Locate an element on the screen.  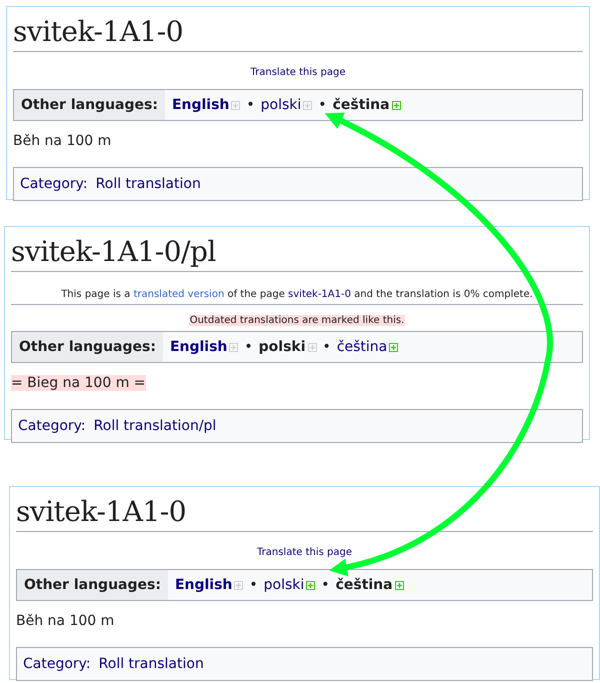
link: translated version is located at coordinates (178, 294).